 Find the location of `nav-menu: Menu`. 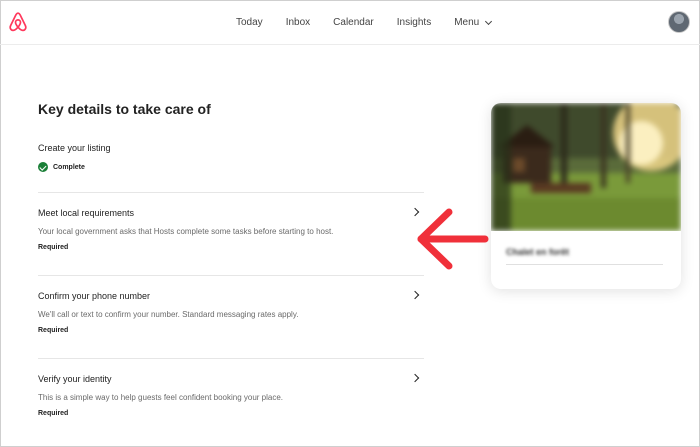

nav-menu: Menu is located at coordinates (473, 22).